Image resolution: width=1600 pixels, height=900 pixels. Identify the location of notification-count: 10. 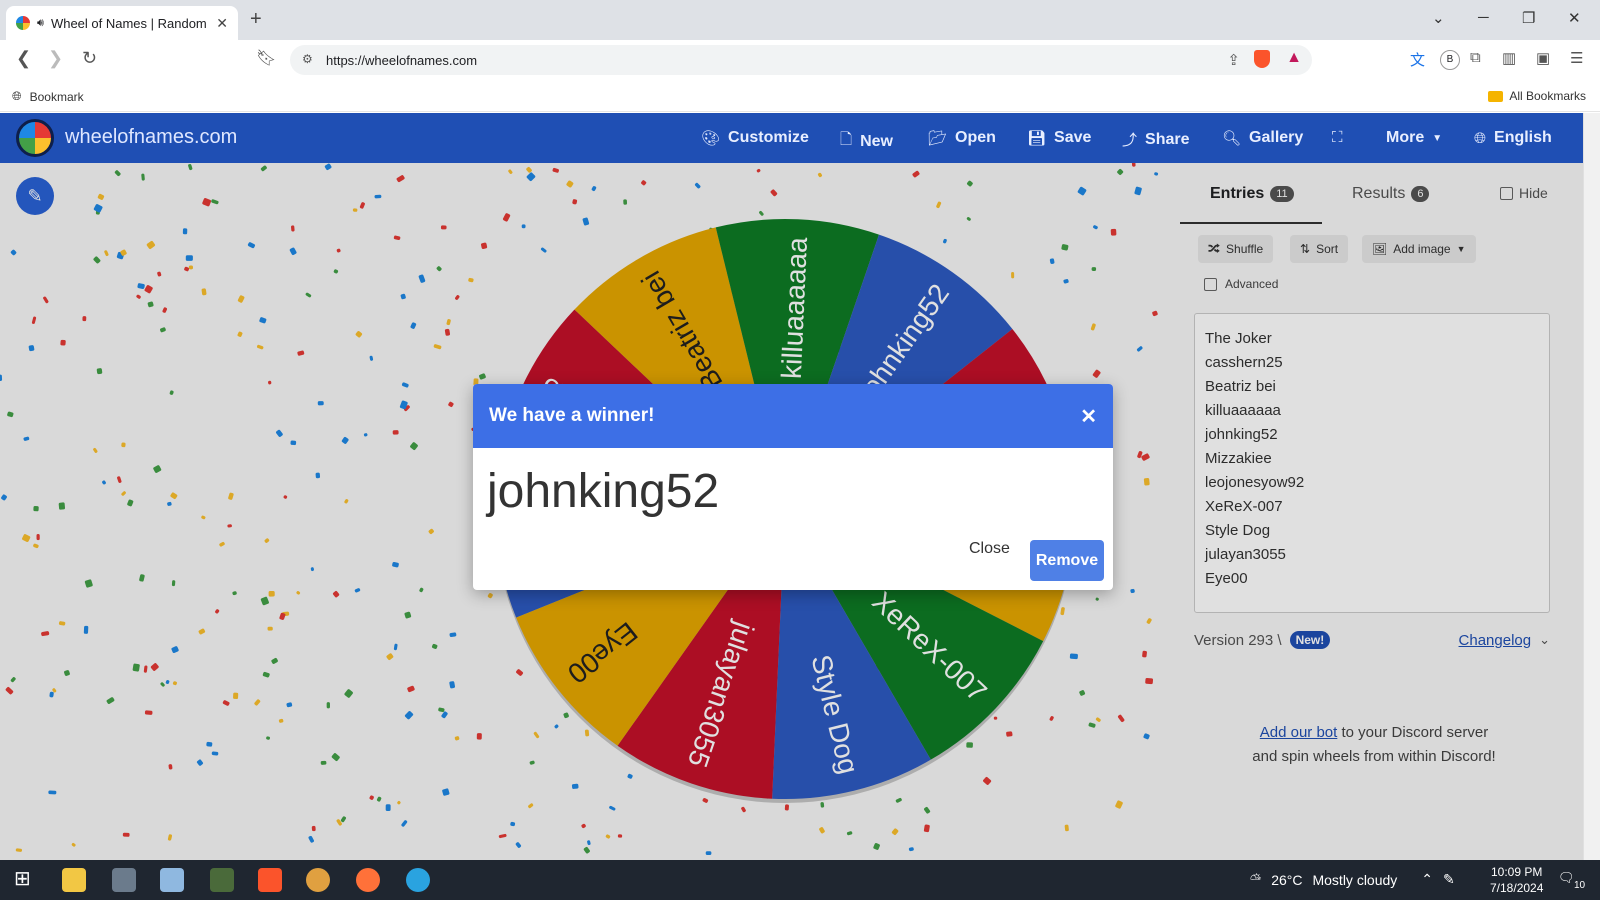
(1580, 885).